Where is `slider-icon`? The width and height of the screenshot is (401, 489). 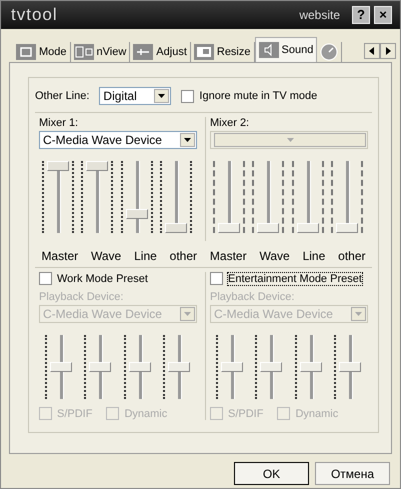 slider-icon is located at coordinates (143, 52).